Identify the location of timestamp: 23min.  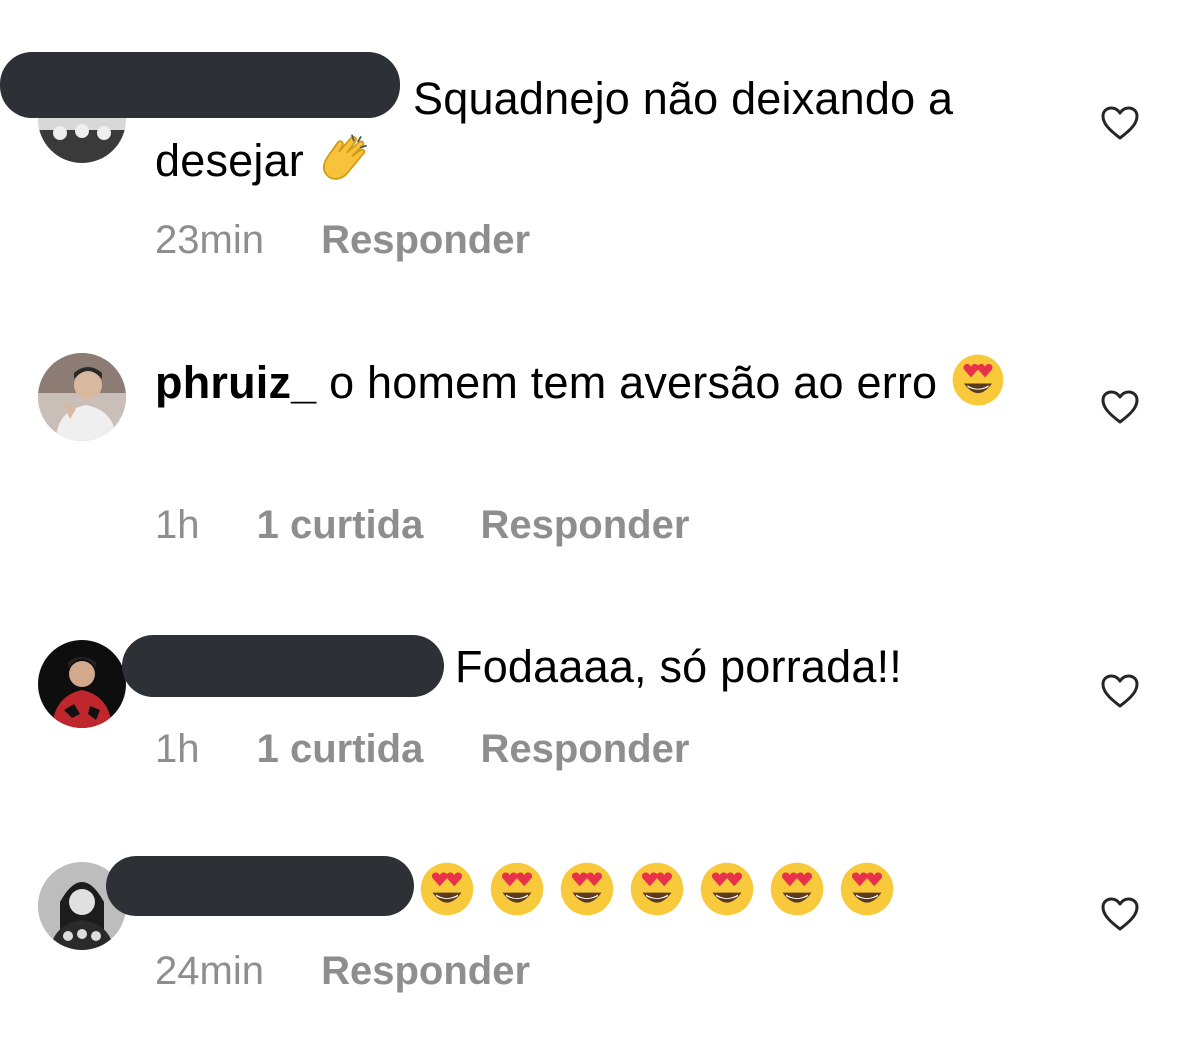
(209, 240).